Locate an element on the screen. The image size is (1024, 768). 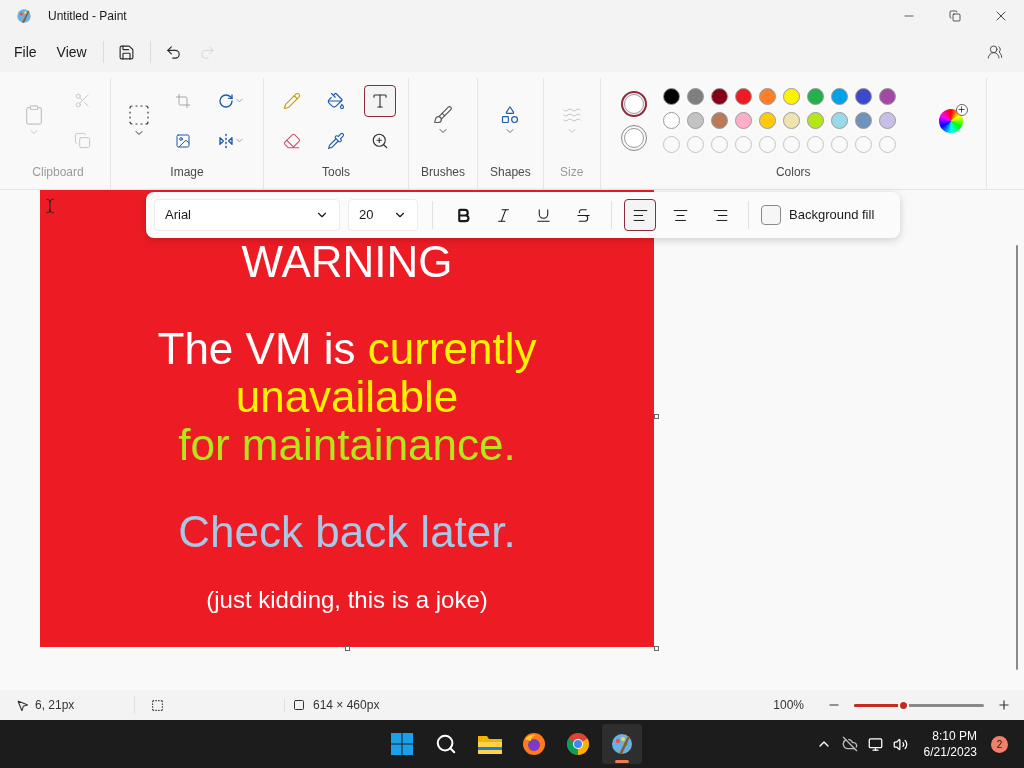
copy-icon is located at coordinates (82, 140).